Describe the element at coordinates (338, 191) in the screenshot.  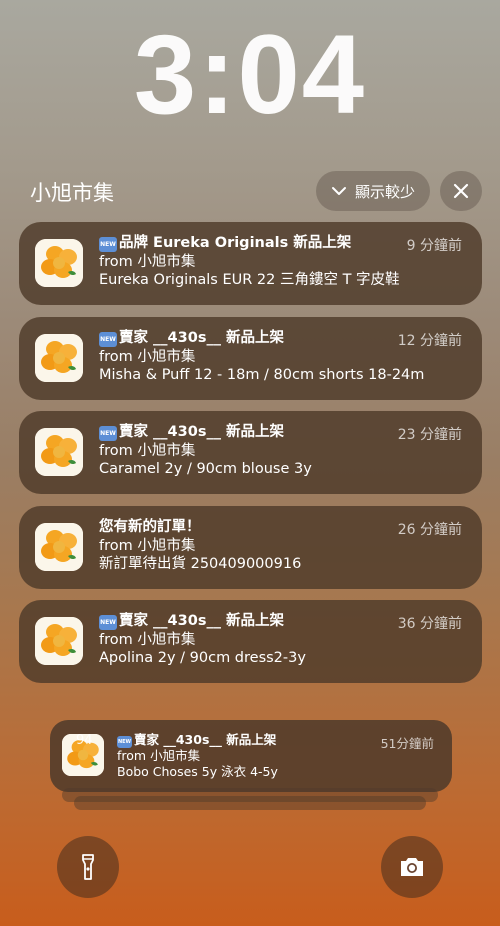
I see `chevron-down-icon` at that location.